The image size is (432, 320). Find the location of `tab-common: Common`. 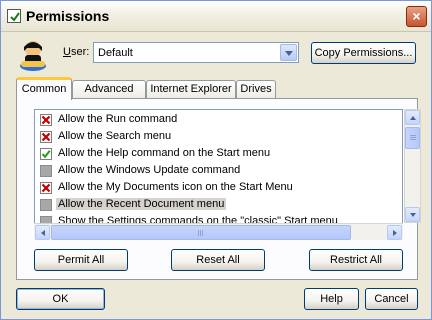

tab-common: Common is located at coordinates (44, 88).